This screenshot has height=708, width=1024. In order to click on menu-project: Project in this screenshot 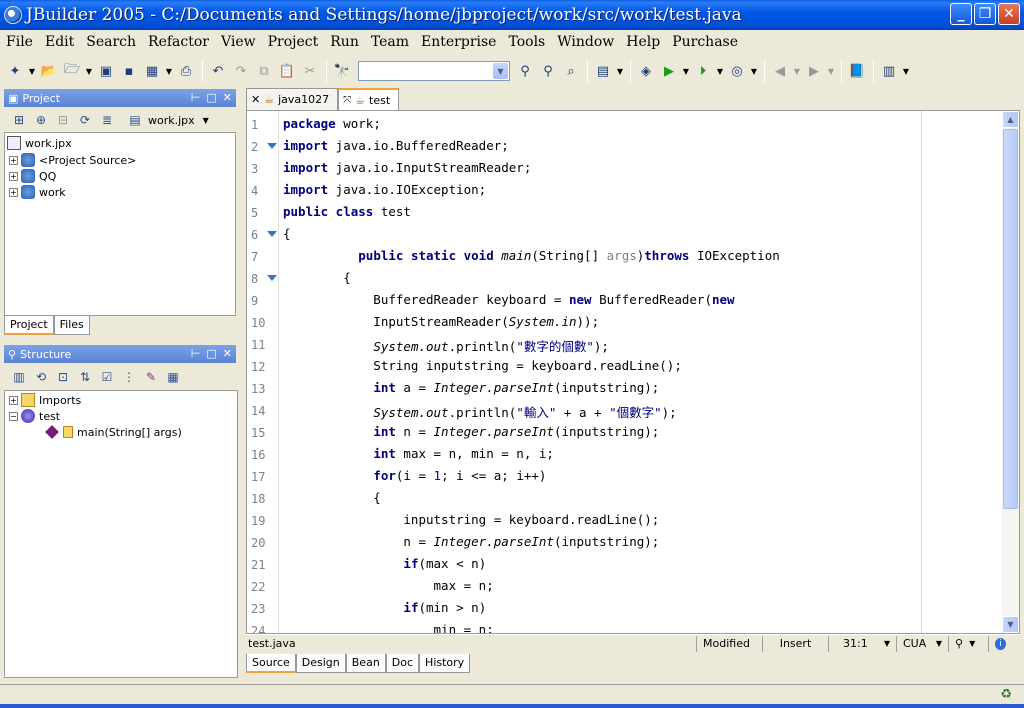, I will do `click(293, 42)`.